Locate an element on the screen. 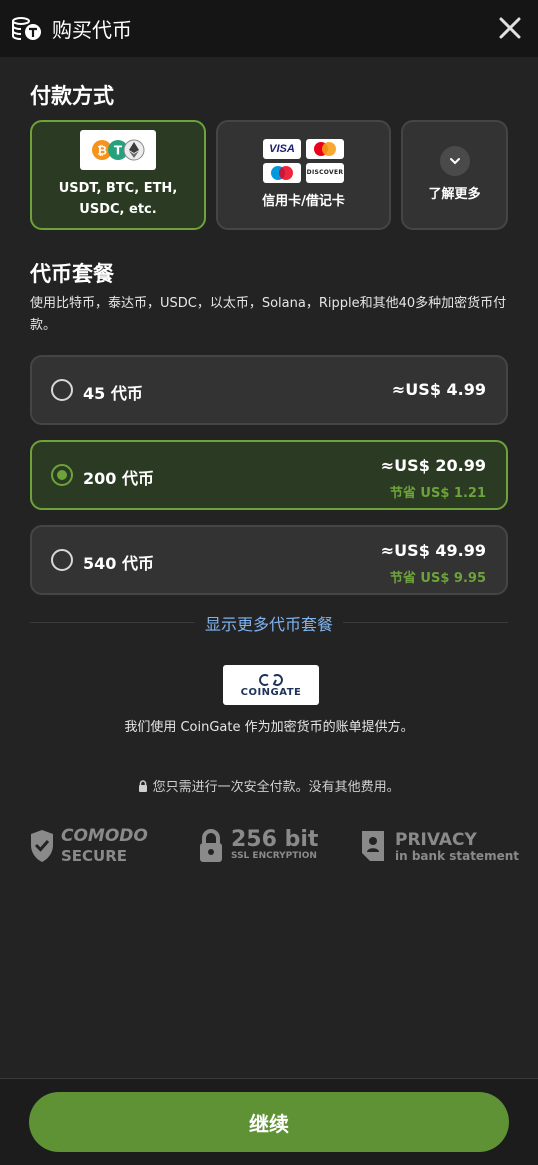  crypto-logos-image: ₿ T is located at coordinates (118, 150).